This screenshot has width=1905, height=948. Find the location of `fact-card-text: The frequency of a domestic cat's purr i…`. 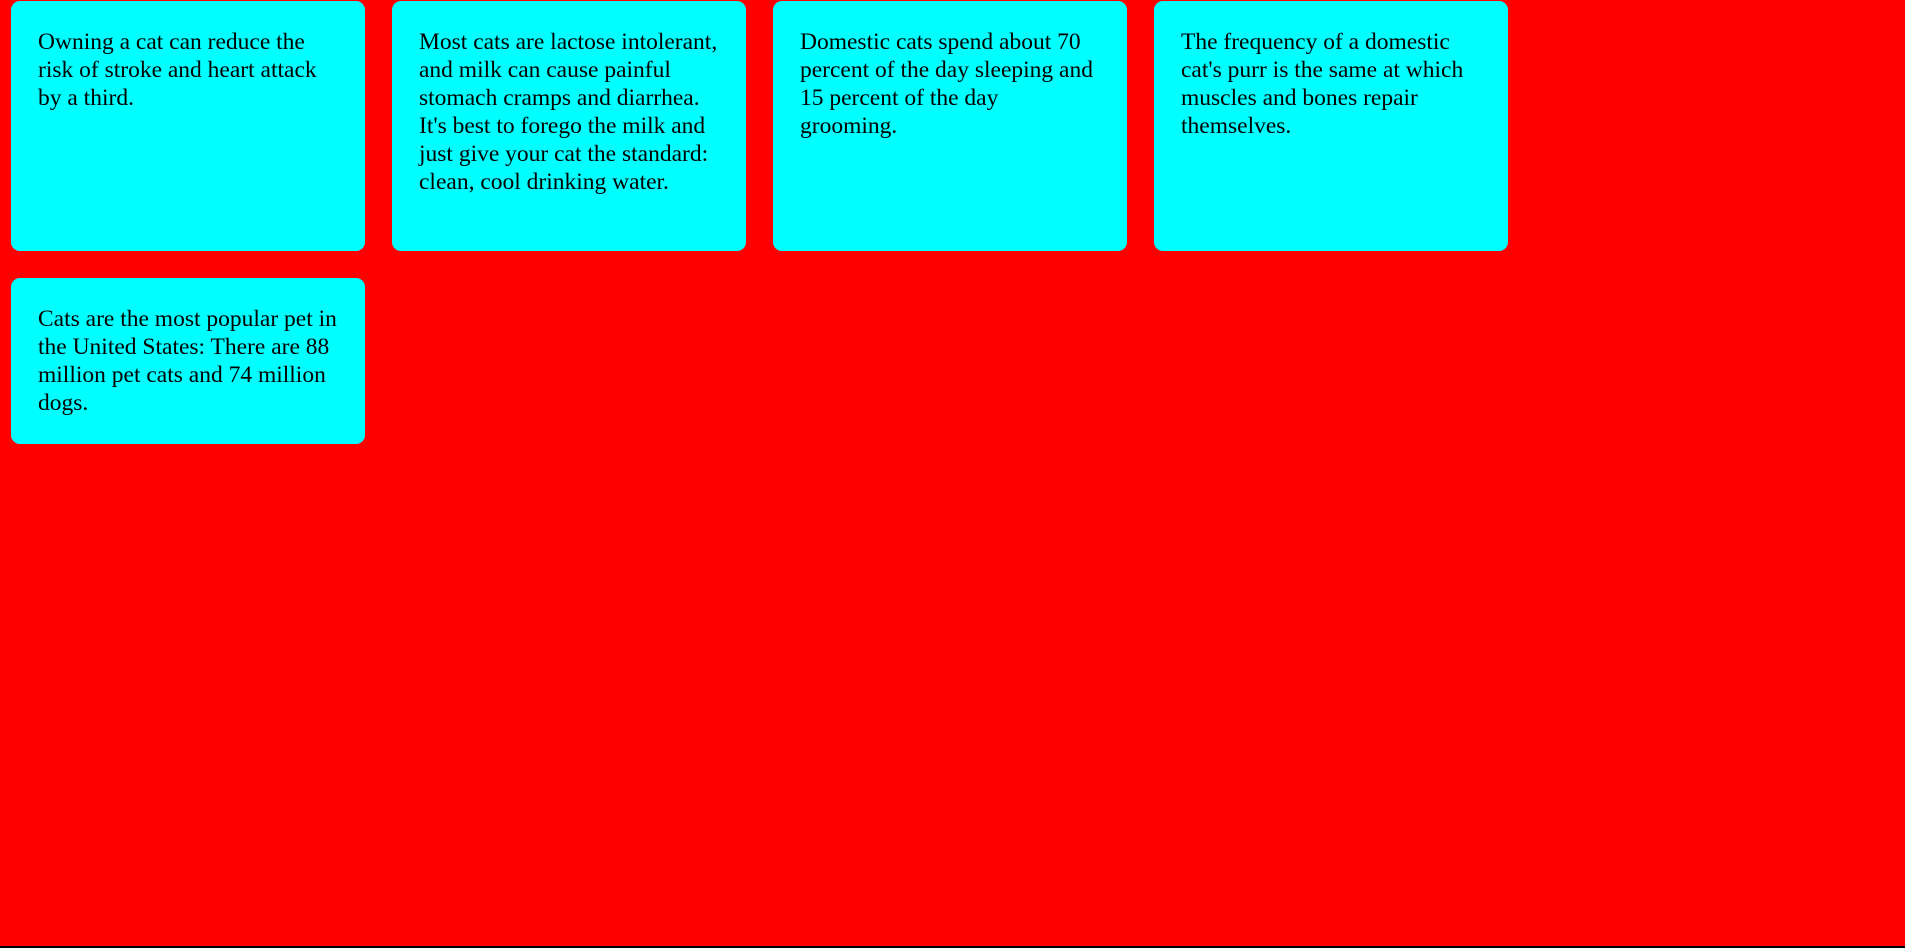

fact-card-text: The frequency of a domestic cat's purr i… is located at coordinates (1322, 84).